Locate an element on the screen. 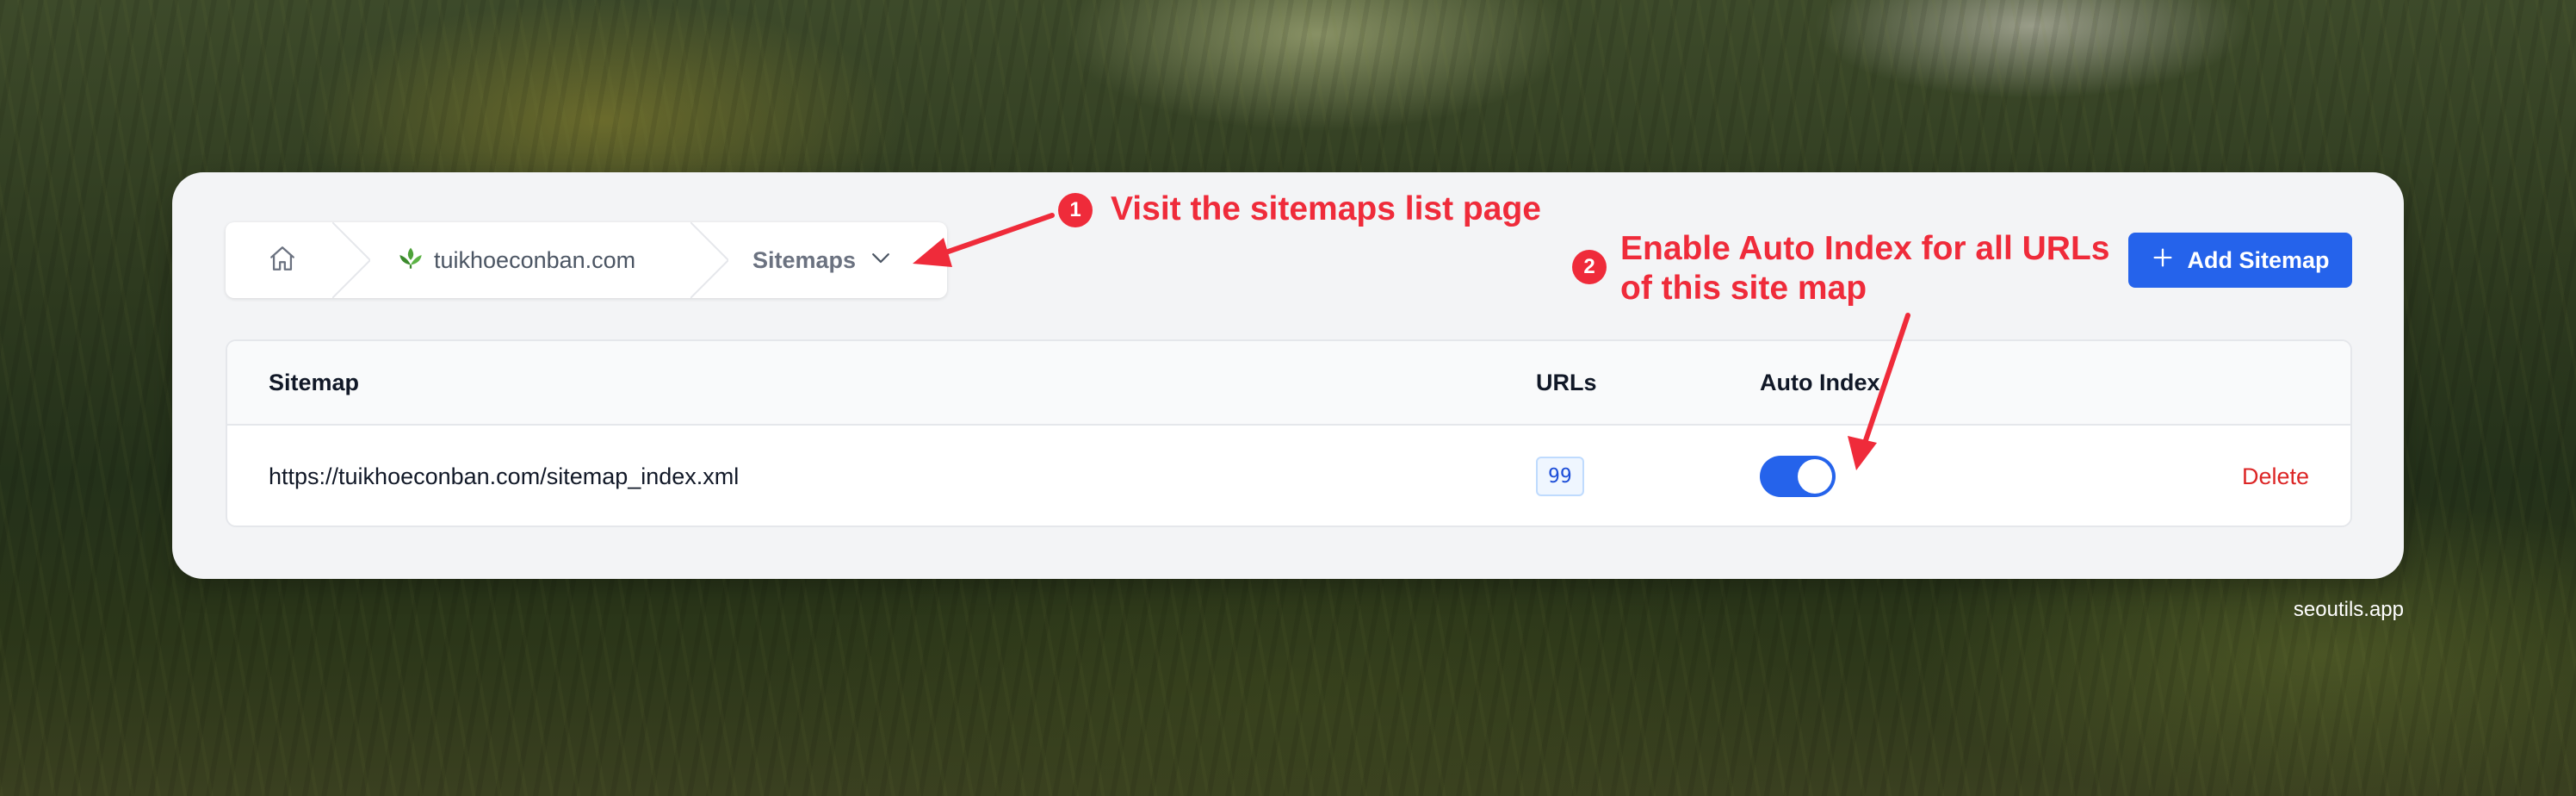 This screenshot has height=796, width=2576. home-icon is located at coordinates (282, 260).